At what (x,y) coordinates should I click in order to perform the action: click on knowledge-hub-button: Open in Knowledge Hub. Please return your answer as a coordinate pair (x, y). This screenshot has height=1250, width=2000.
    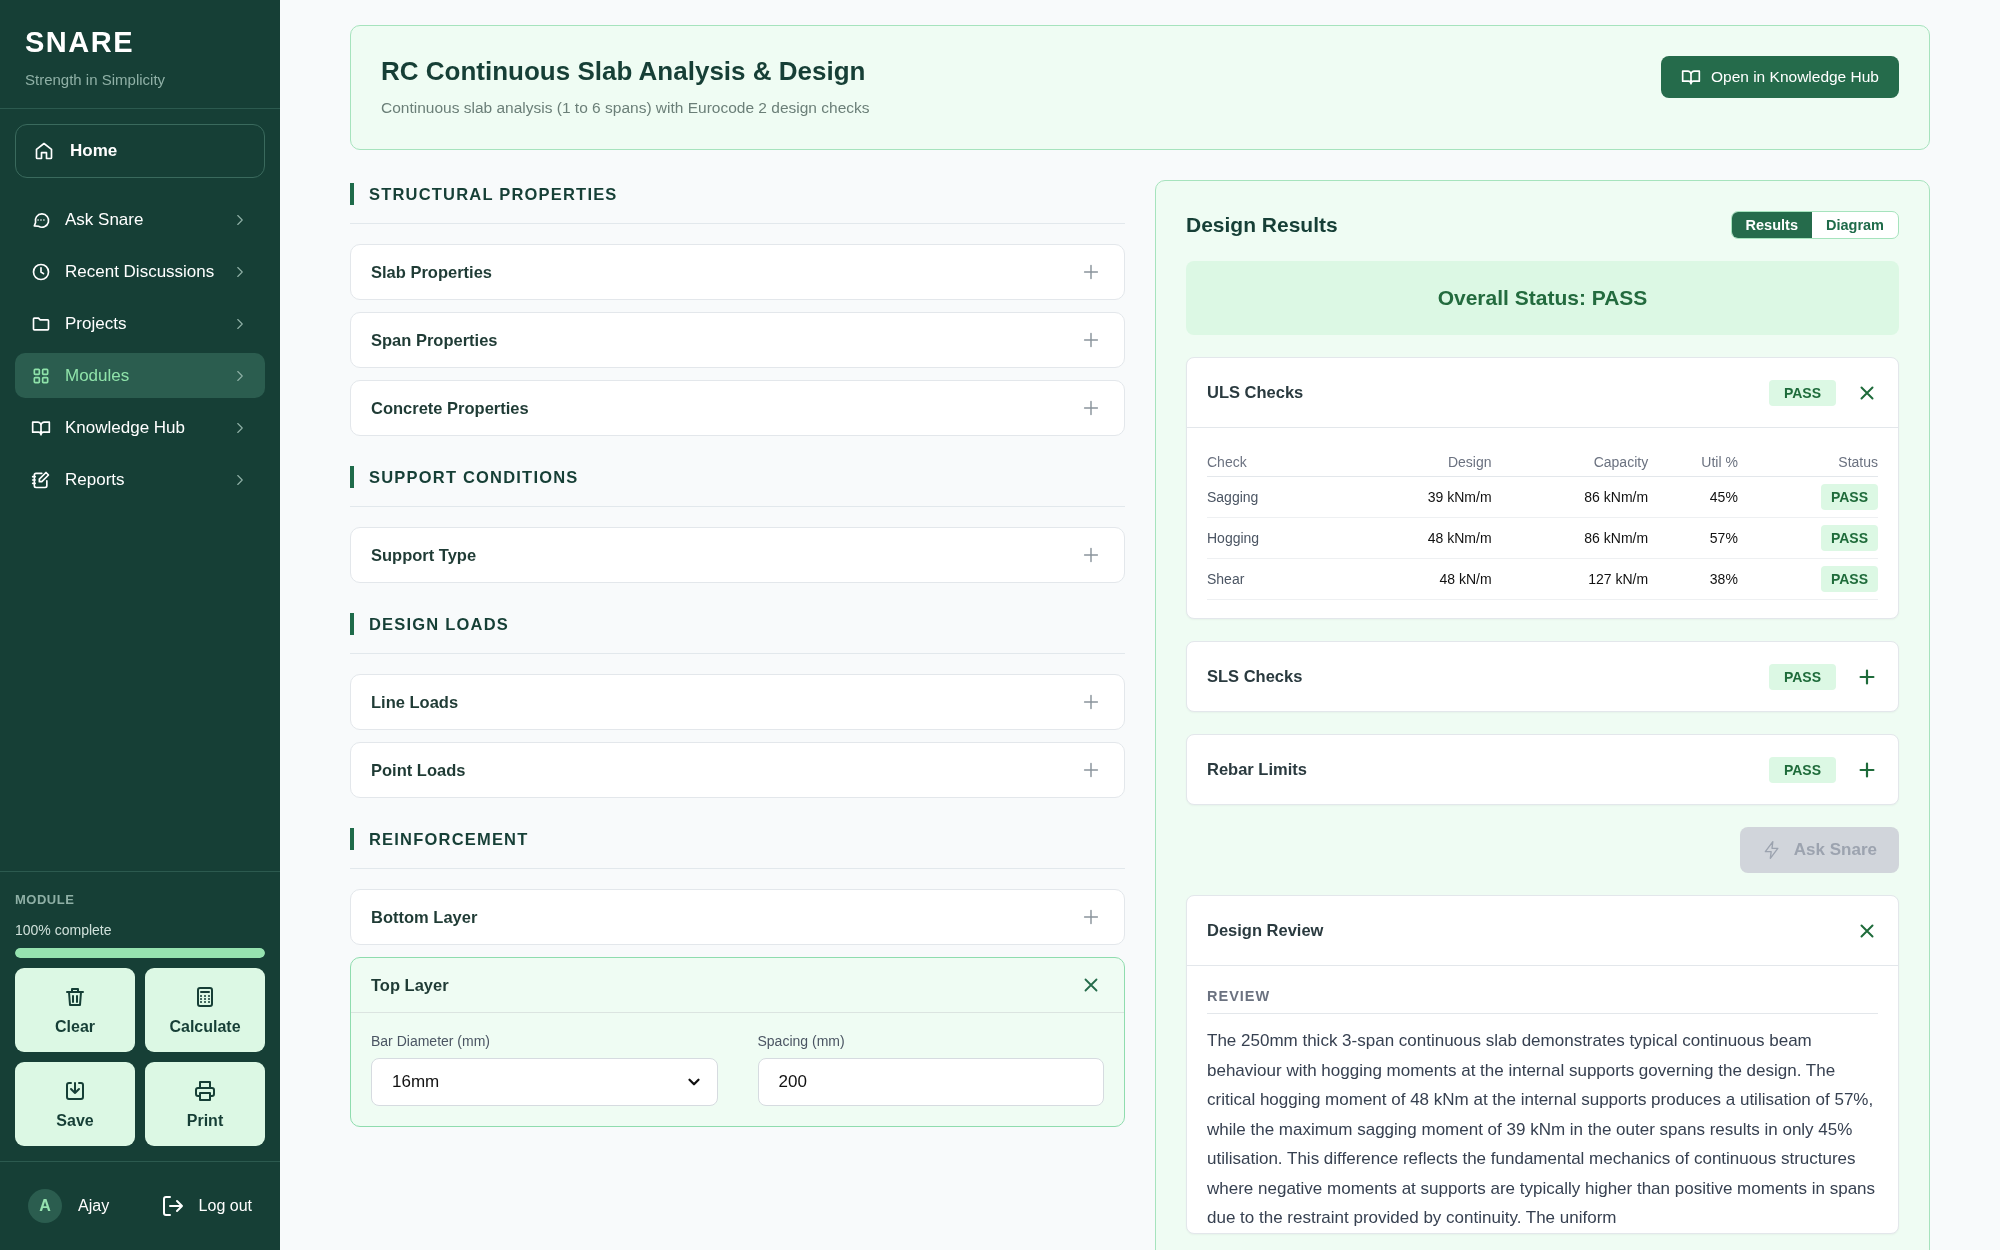
    Looking at the image, I should click on (1779, 77).